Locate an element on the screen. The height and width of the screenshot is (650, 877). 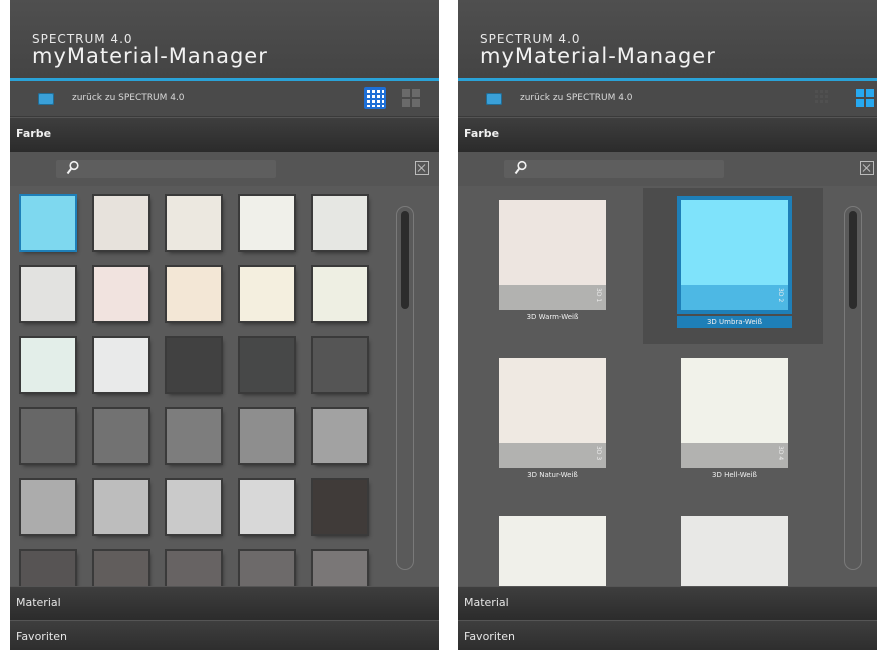
material-tile: 3D 3 3D Natur-Weiß is located at coordinates (552, 418).